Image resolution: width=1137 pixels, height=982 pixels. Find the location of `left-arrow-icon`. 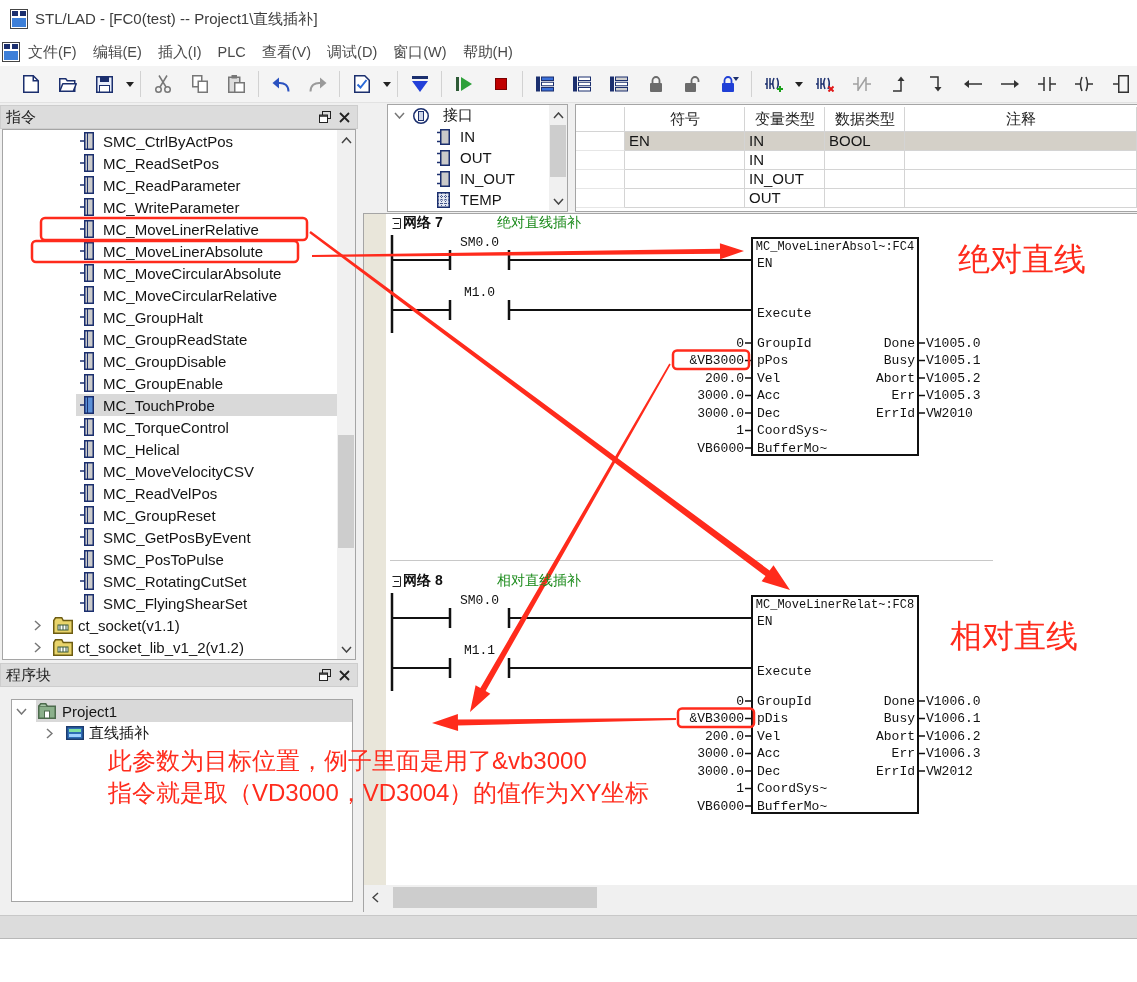

left-arrow-icon is located at coordinates (972, 84).